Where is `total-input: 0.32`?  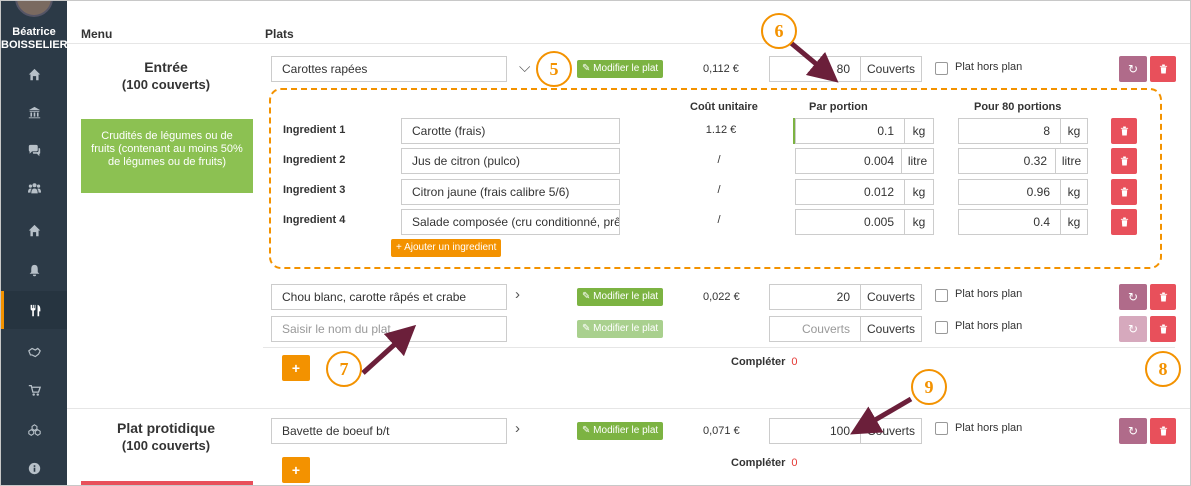
total-input: 0.32 is located at coordinates (1008, 161).